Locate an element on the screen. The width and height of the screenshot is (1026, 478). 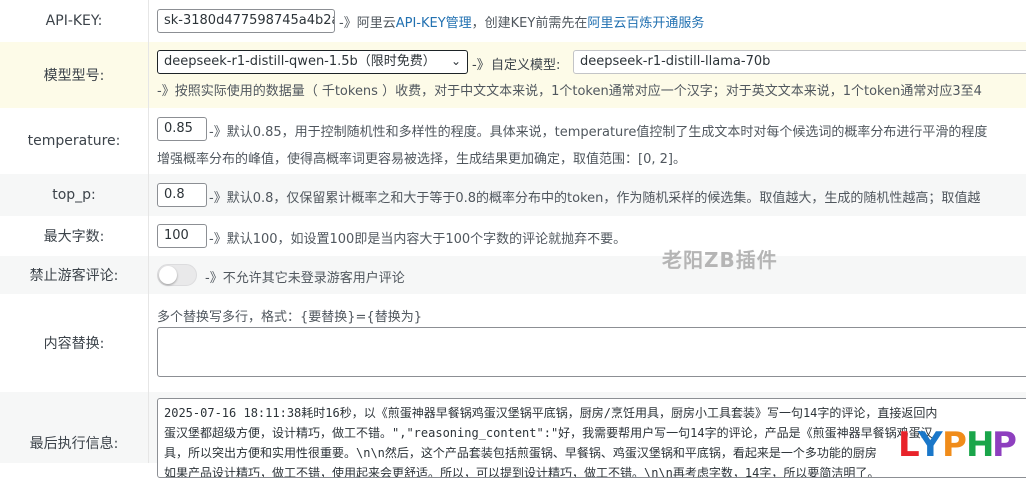
replace-textarea is located at coordinates (591, 352).